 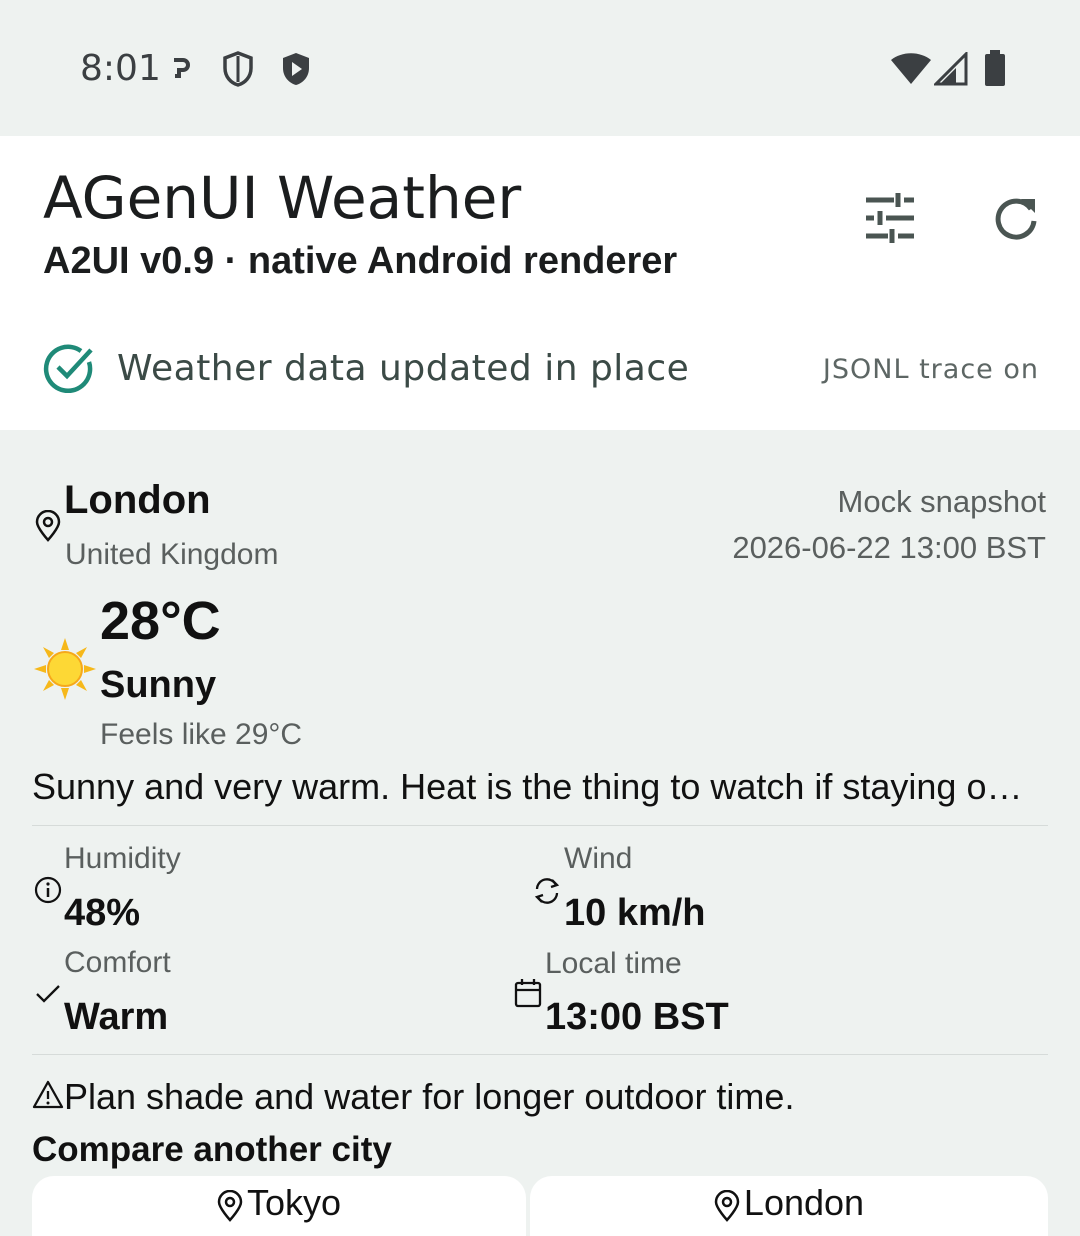 I want to click on compare-city-button-london: London, so click(x=789, y=1206).